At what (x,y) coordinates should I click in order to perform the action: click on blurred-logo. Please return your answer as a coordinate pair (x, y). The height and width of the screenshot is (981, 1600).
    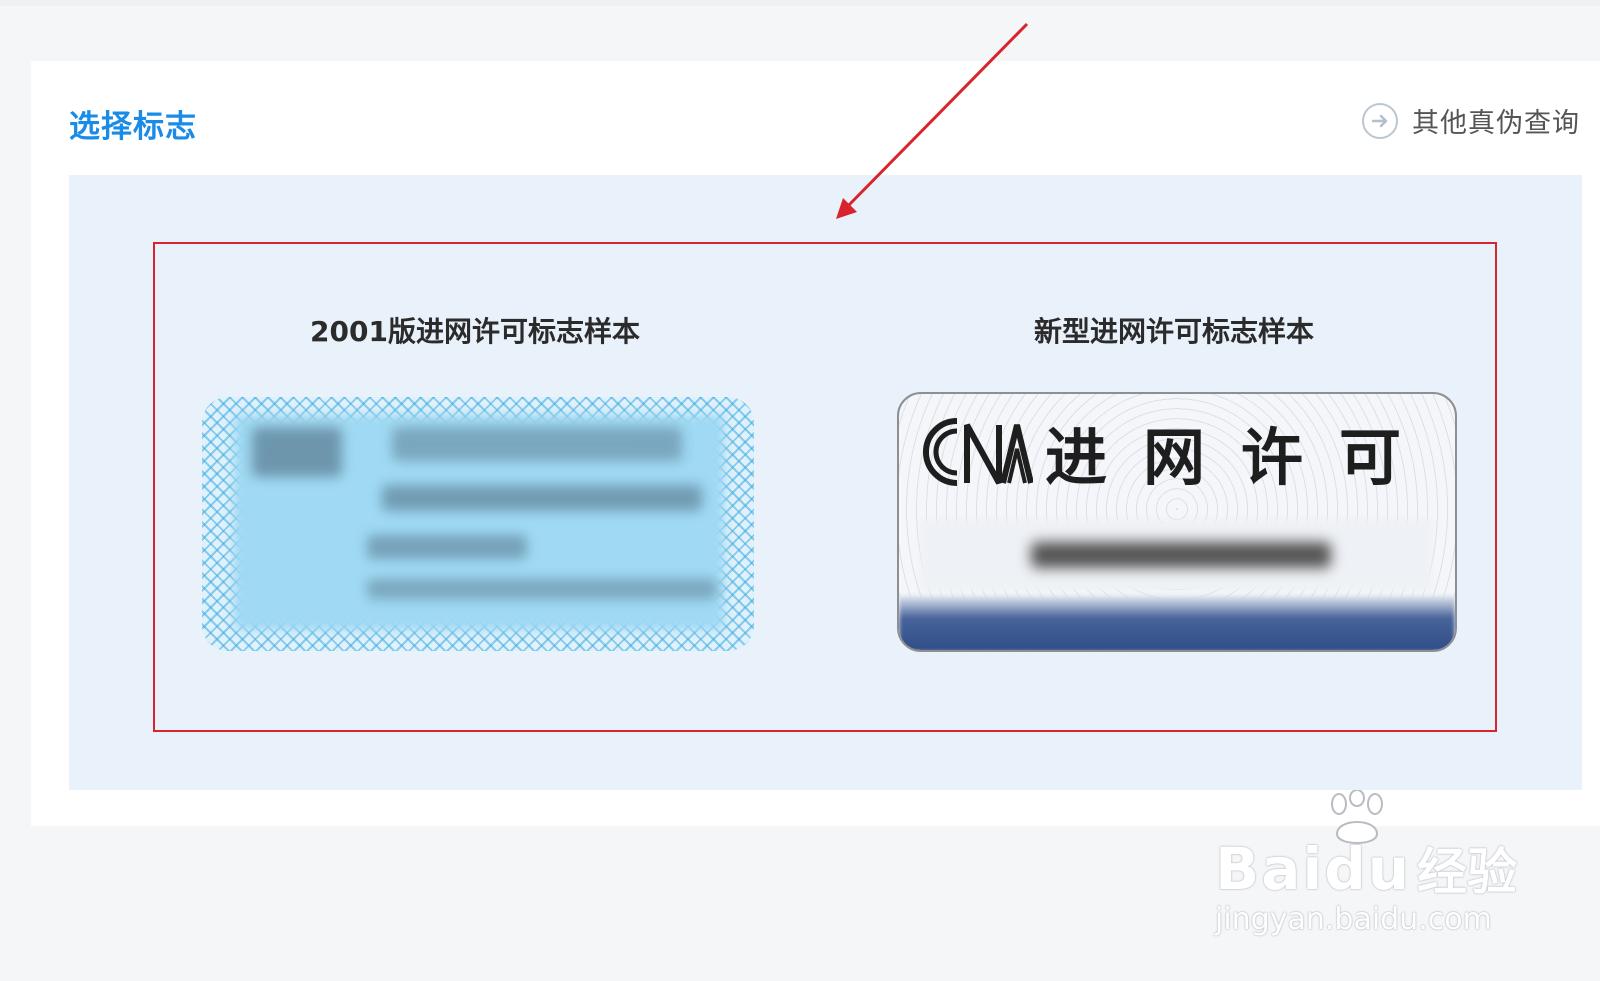
    Looking at the image, I should click on (297, 452).